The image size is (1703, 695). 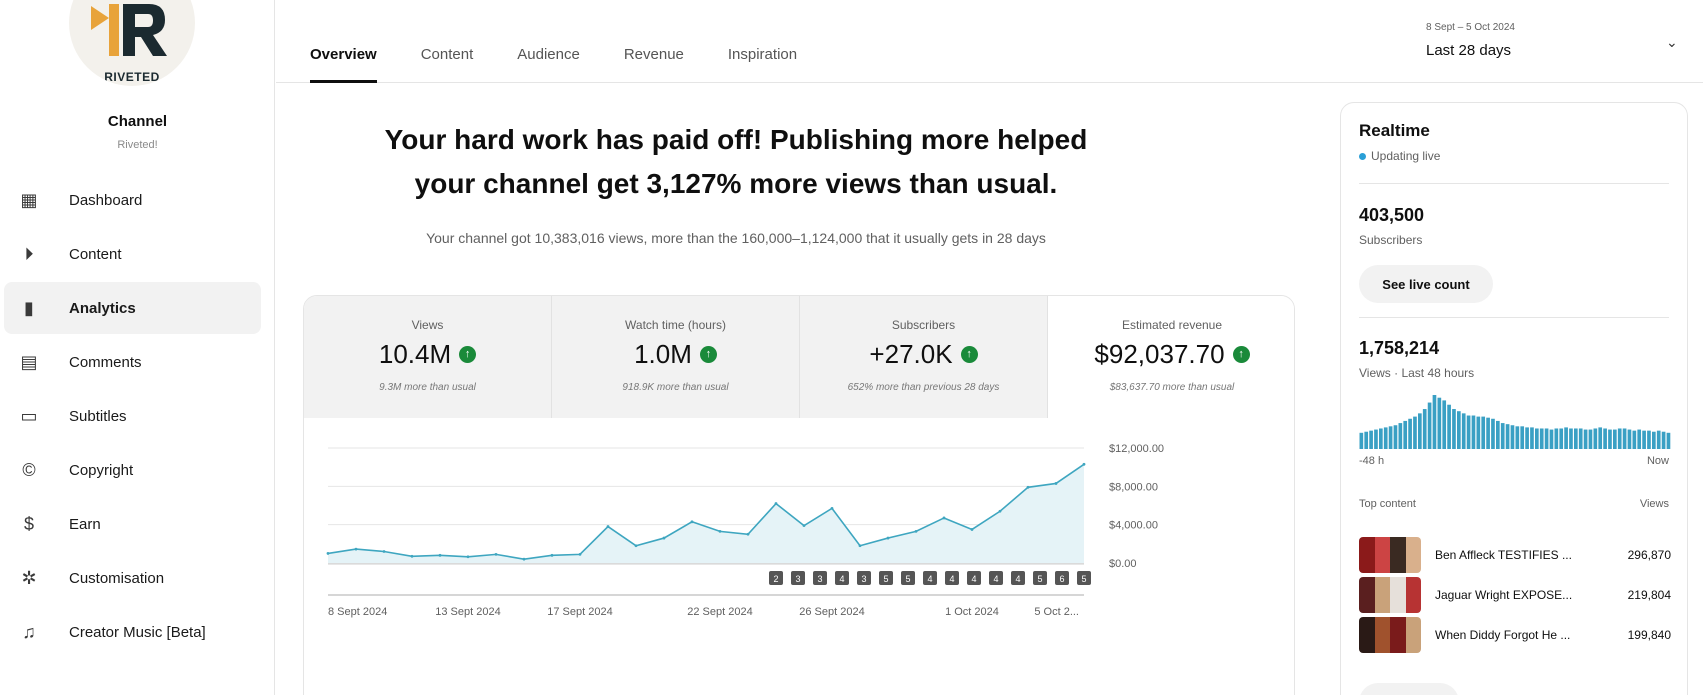 What do you see at coordinates (776, 578) in the screenshot?
I see `upload-marker: 2` at bounding box center [776, 578].